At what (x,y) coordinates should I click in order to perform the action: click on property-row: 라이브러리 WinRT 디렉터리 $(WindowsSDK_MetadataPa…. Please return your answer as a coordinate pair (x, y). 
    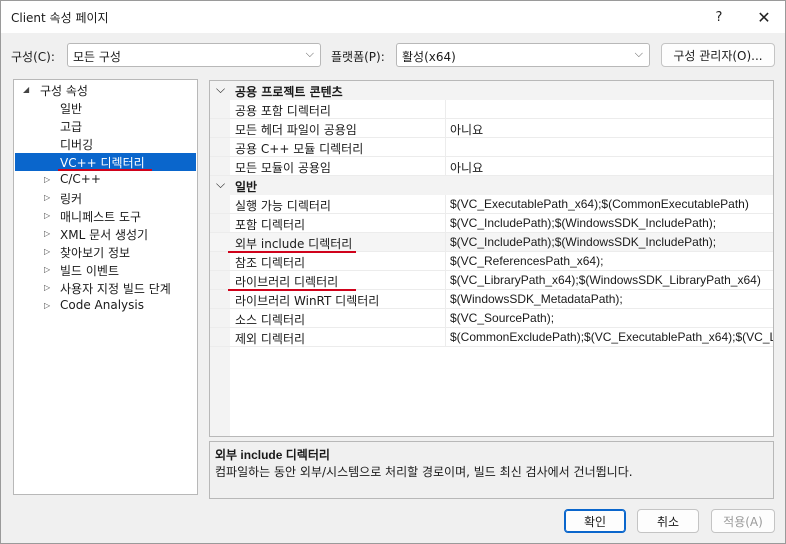
    Looking at the image, I should click on (491, 299).